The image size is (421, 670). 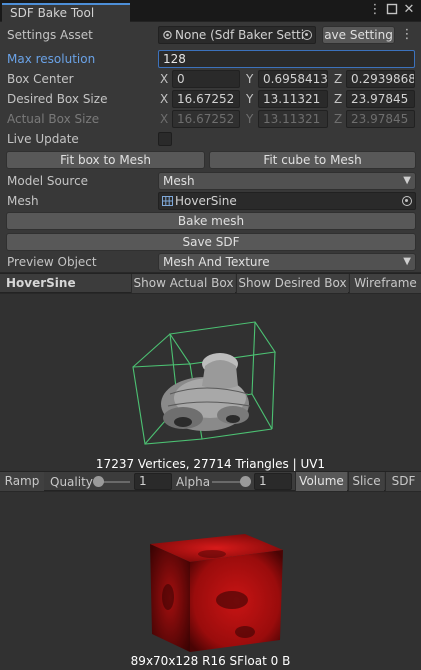 I want to click on box-center-label: Box Center, so click(x=40, y=79).